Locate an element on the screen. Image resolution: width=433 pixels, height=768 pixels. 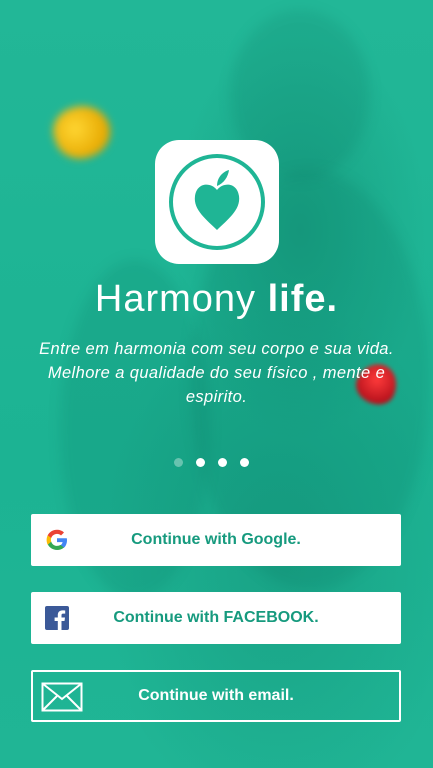
facebook-icon is located at coordinates (57, 618).